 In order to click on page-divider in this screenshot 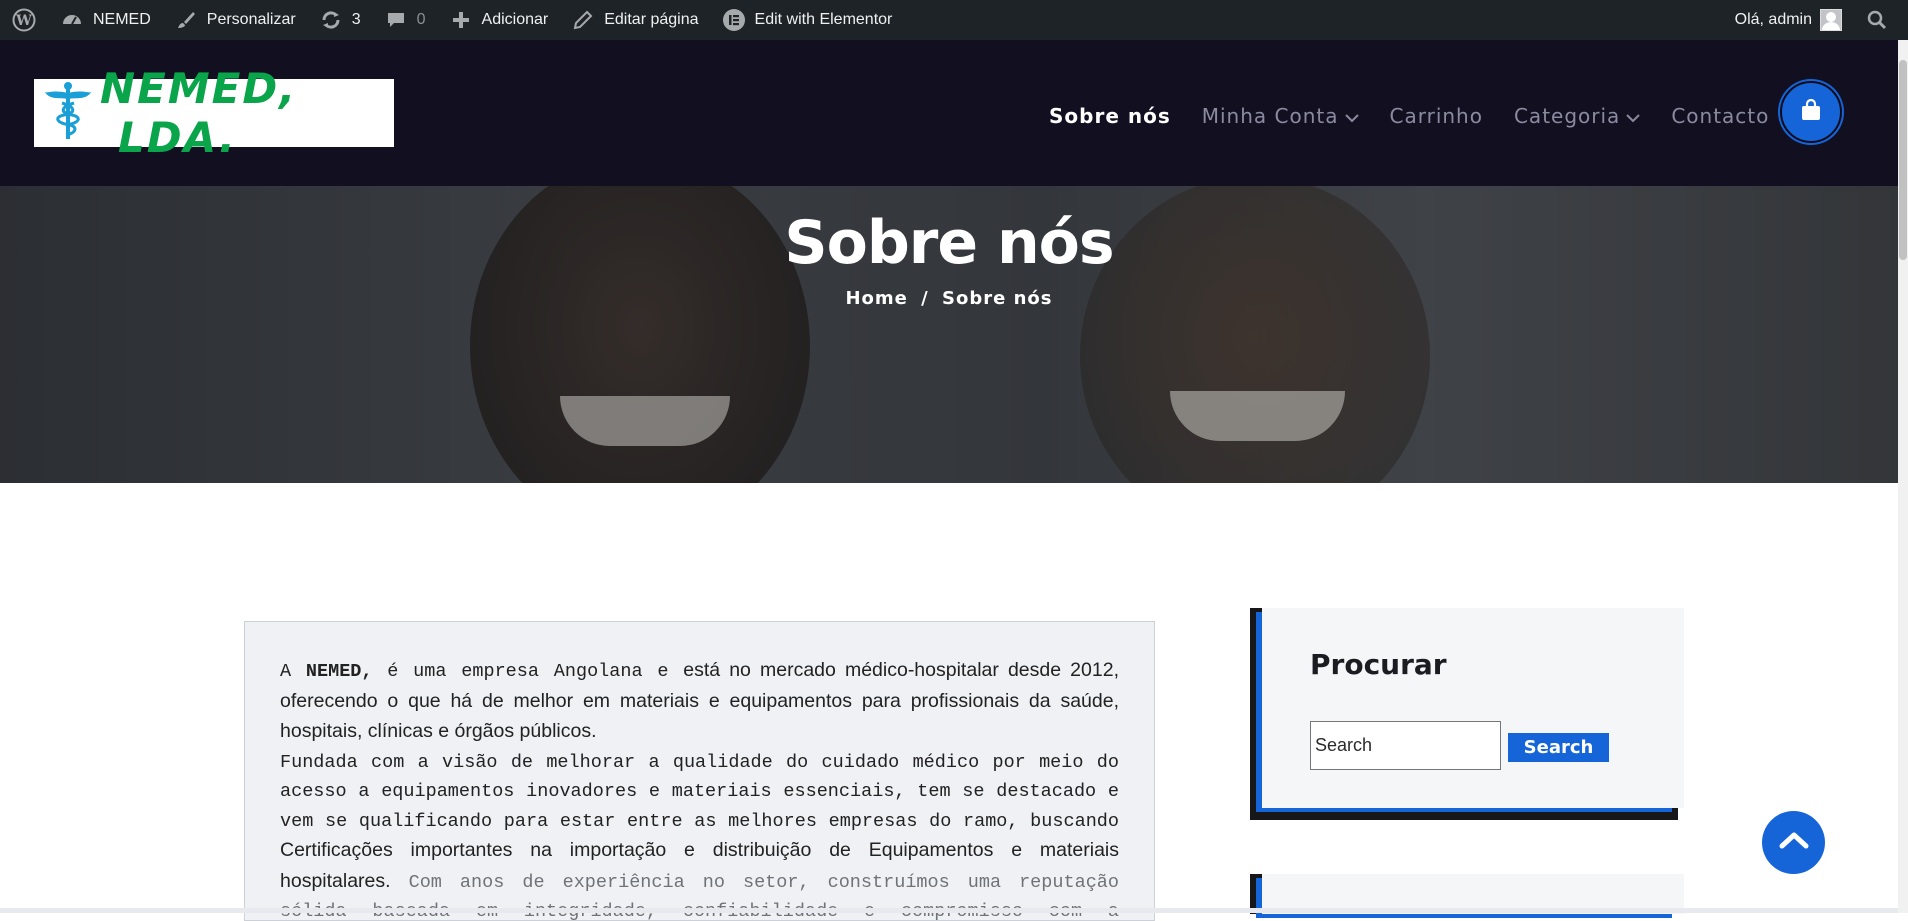, I will do `click(949, 910)`.